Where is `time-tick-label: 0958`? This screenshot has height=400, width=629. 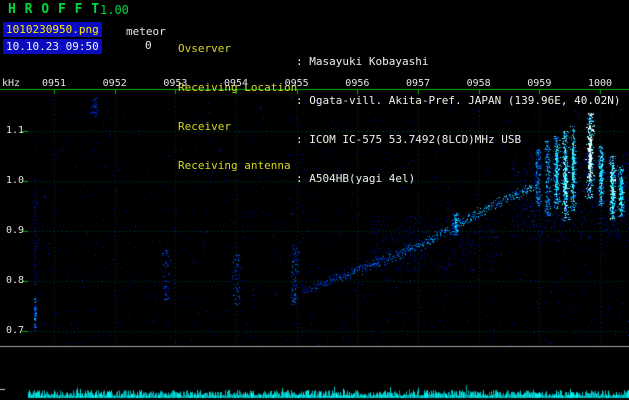 time-tick-label: 0958 is located at coordinates (478, 83).